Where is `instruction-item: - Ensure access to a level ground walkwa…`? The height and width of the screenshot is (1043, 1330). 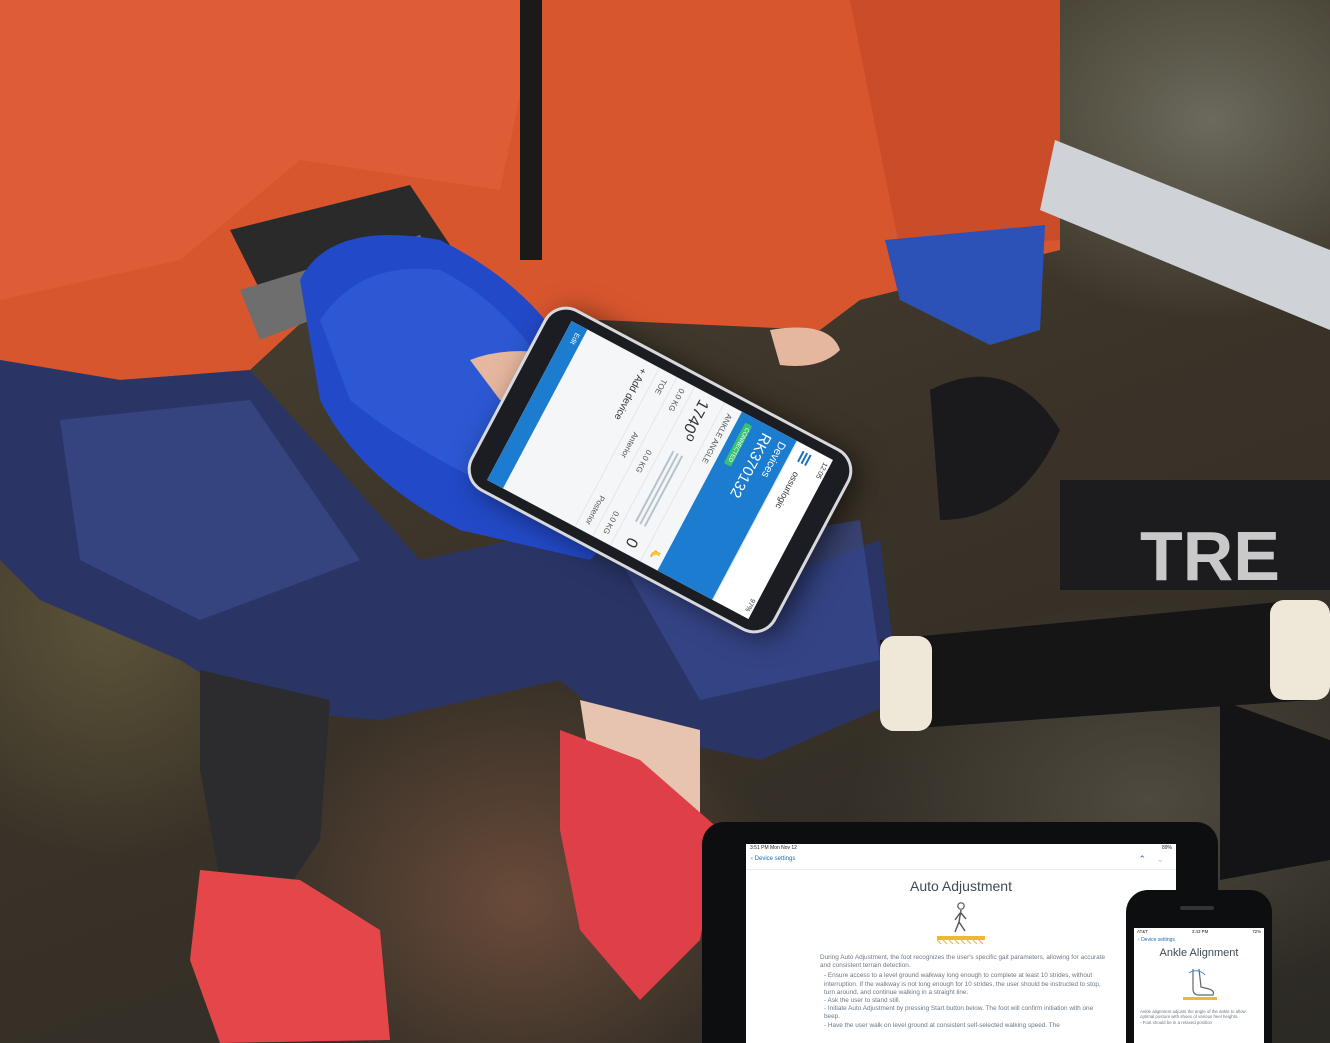
instruction-item: - Ensure access to a level ground walkwa… is located at coordinates (962, 984).